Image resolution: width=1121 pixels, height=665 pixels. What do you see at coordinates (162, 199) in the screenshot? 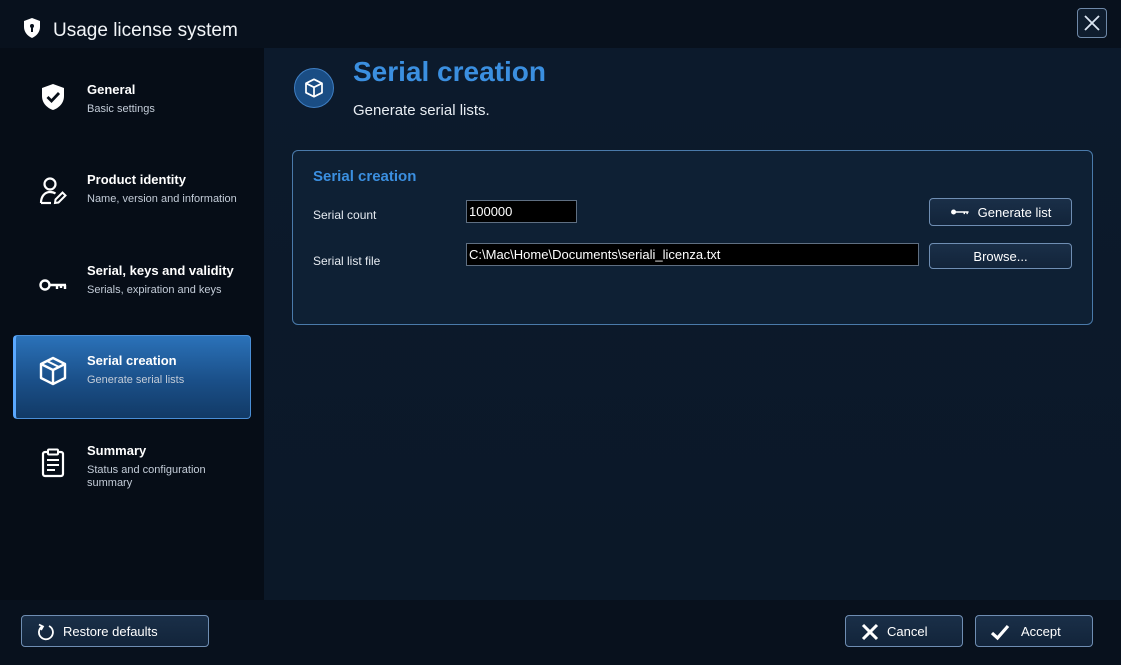
I see `sidebar-item-sub: Name, version and information` at bounding box center [162, 199].